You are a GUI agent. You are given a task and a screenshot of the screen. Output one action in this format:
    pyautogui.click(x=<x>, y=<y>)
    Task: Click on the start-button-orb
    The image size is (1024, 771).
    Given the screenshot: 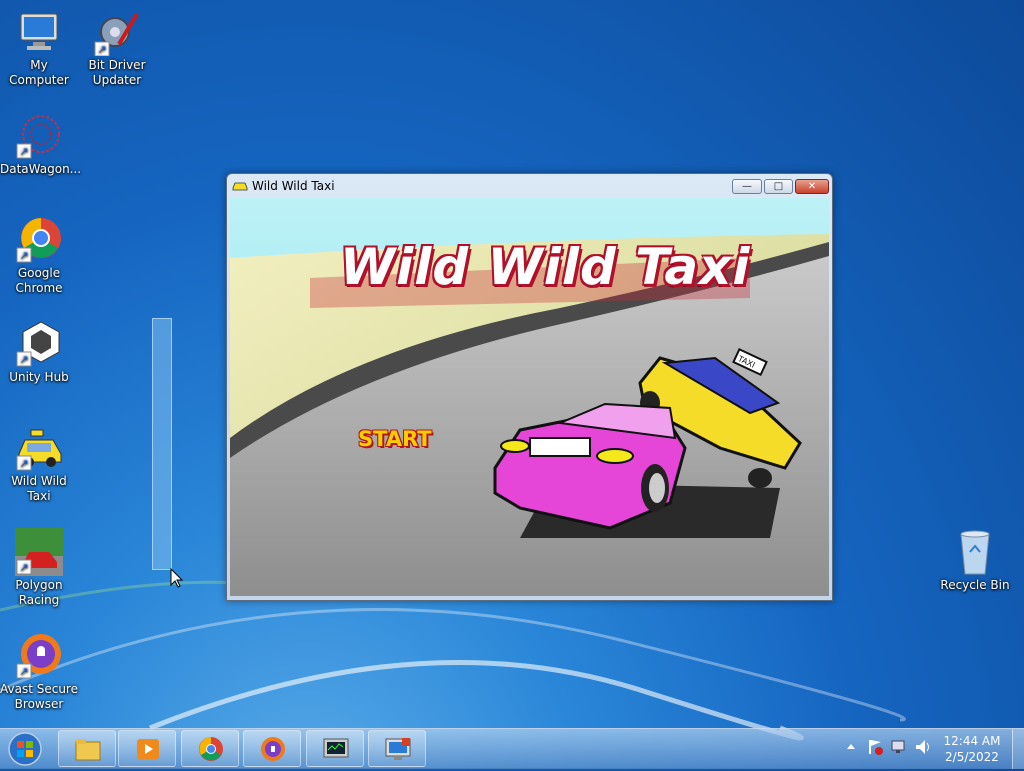 What is the action you would take?
    pyautogui.click(x=25, y=749)
    